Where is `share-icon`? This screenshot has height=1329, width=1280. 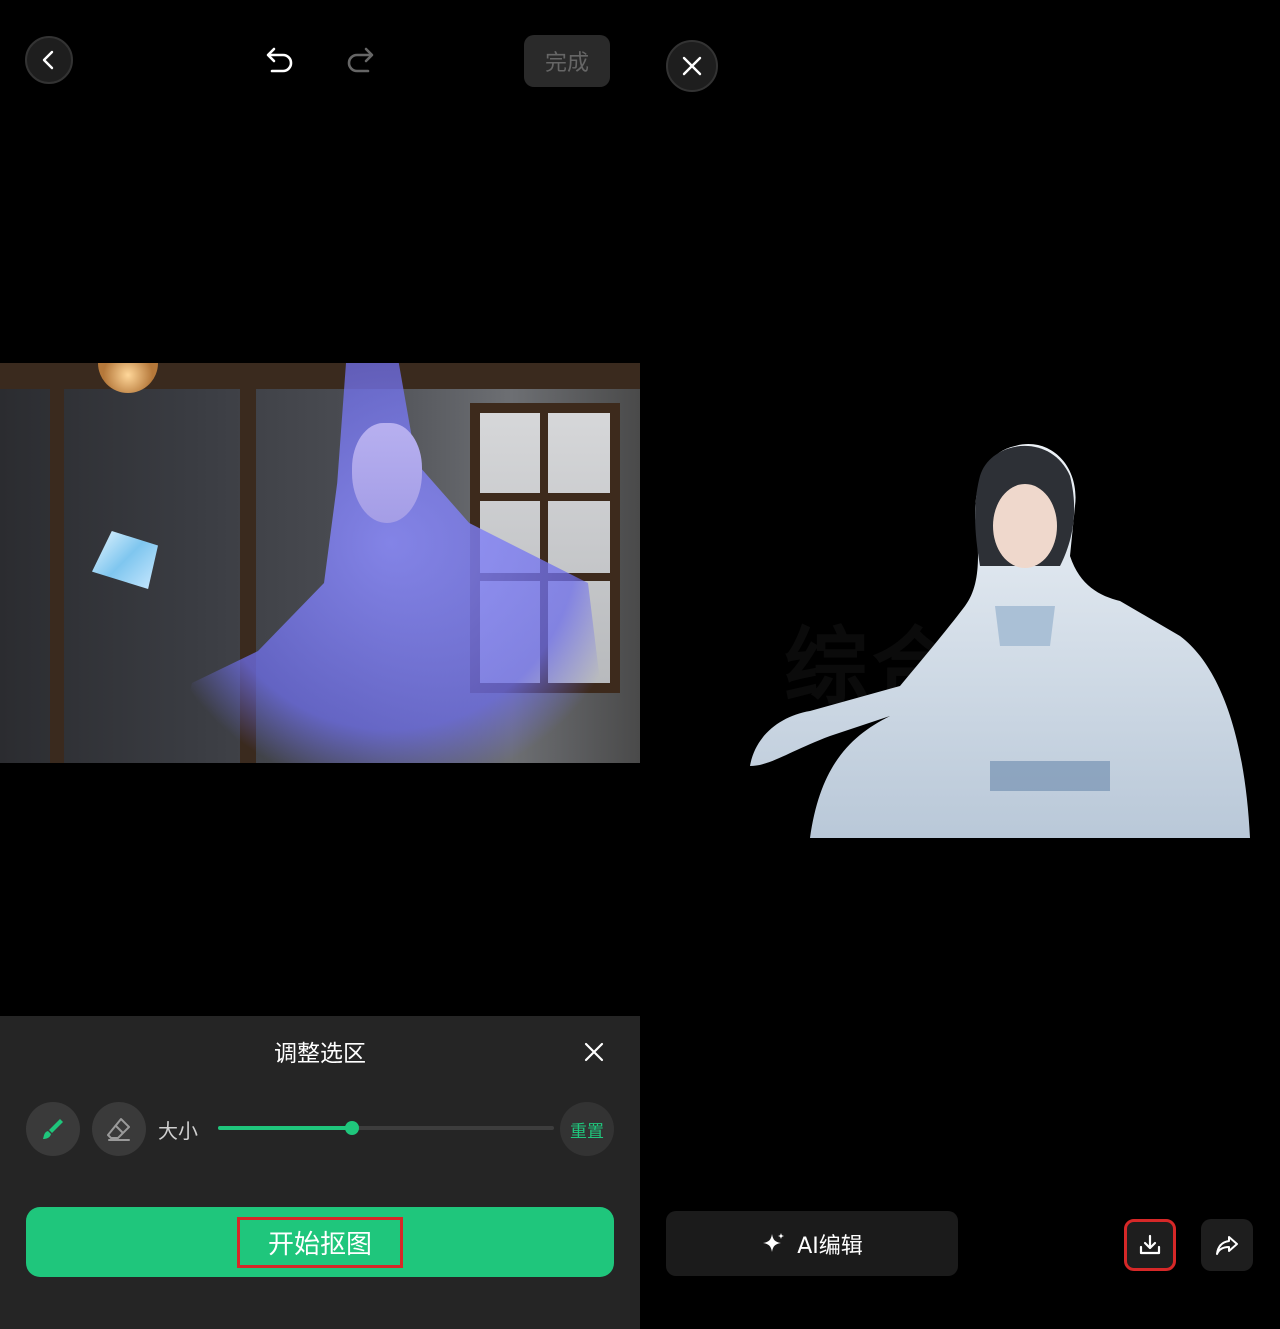 share-icon is located at coordinates (1227, 1245).